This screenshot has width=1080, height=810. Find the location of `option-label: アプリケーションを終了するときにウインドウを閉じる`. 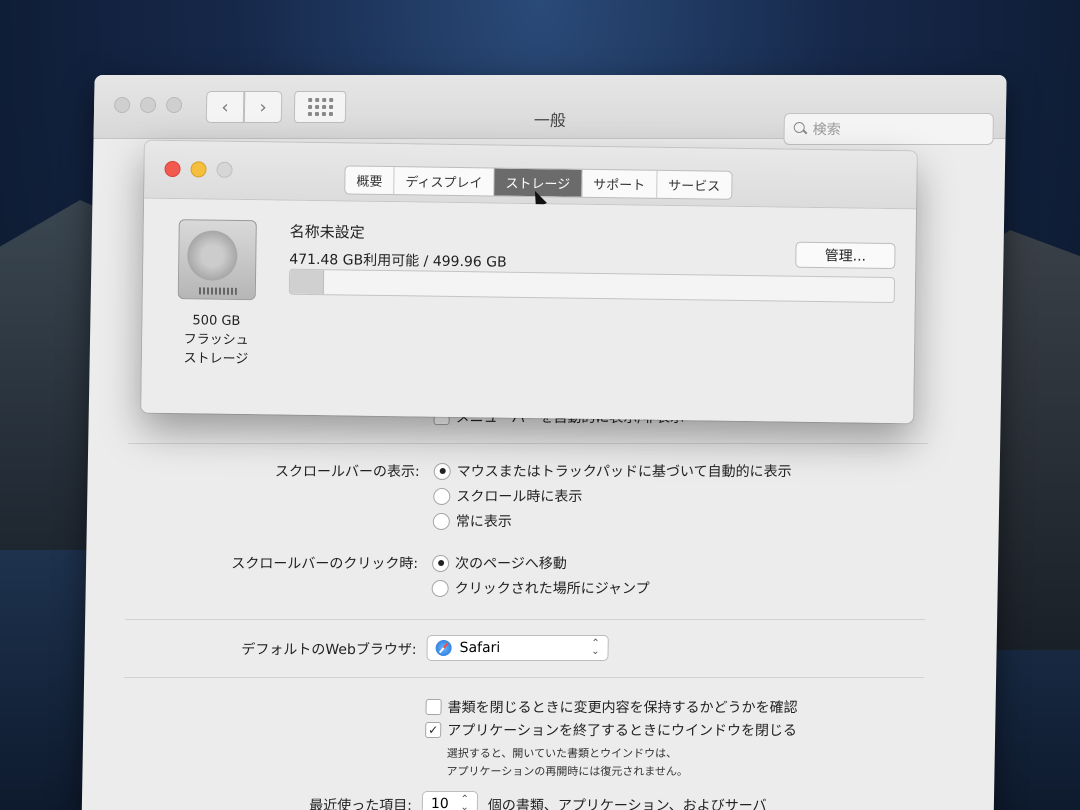

option-label: アプリケーションを終了するときにウインドウを閉じる is located at coordinates (622, 731).